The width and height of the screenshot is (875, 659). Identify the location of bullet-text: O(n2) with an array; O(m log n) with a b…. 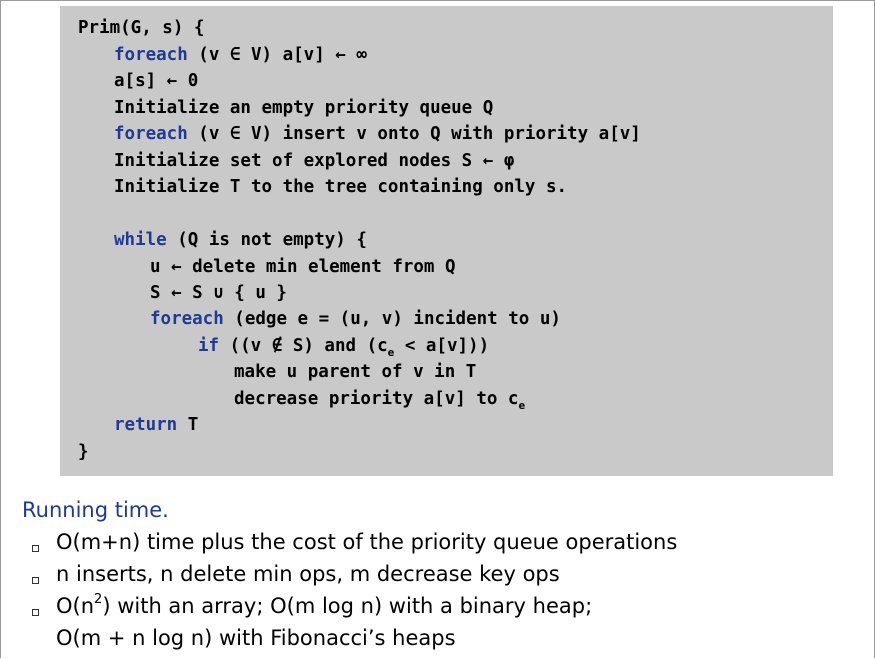
(324, 605).